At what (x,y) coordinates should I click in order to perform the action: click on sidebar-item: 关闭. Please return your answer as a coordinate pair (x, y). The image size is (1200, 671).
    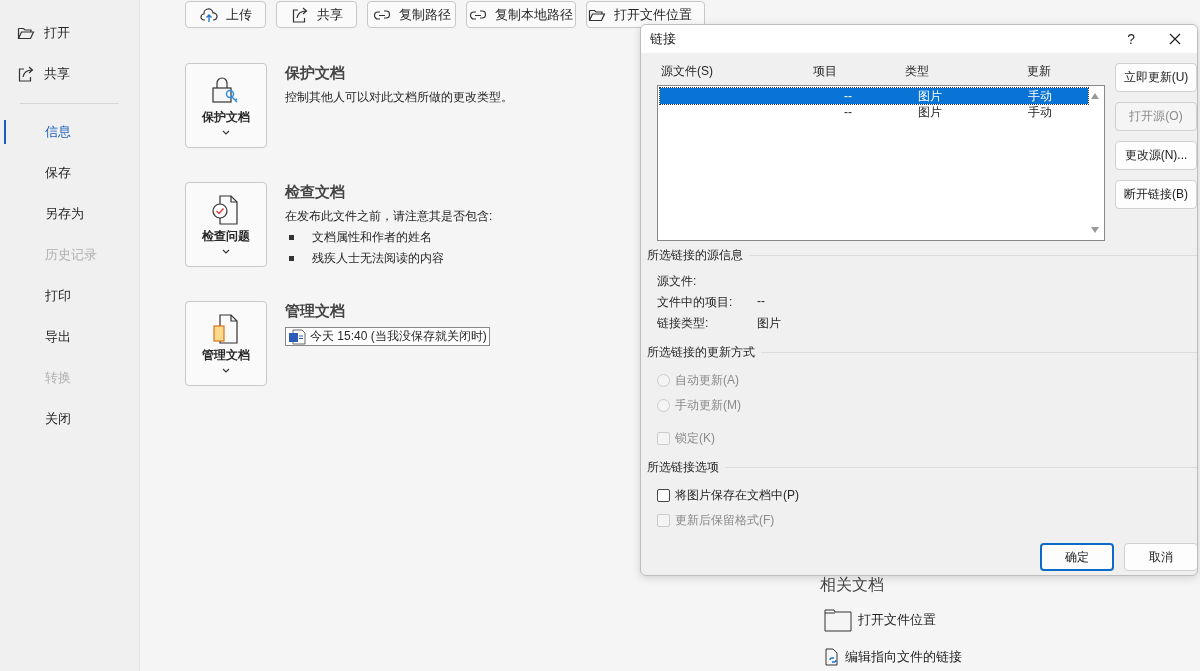
    Looking at the image, I should click on (59, 419).